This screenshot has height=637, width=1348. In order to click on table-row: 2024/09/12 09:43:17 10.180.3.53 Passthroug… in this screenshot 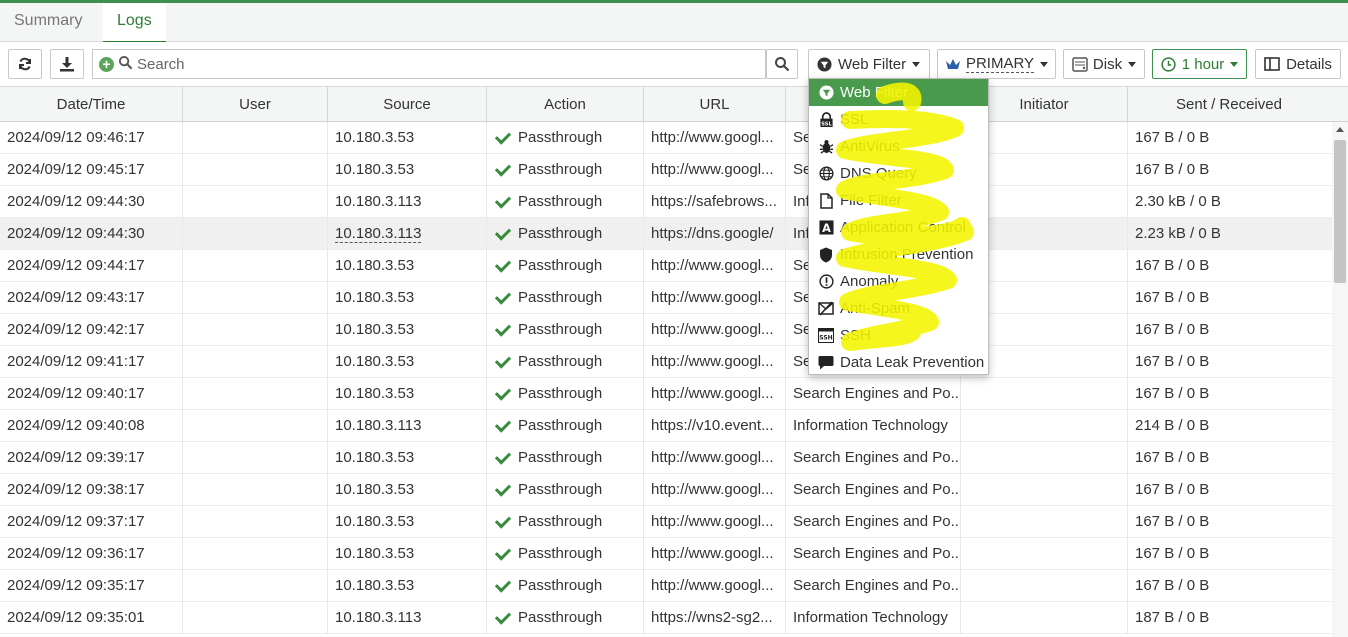, I will do `click(666, 298)`.